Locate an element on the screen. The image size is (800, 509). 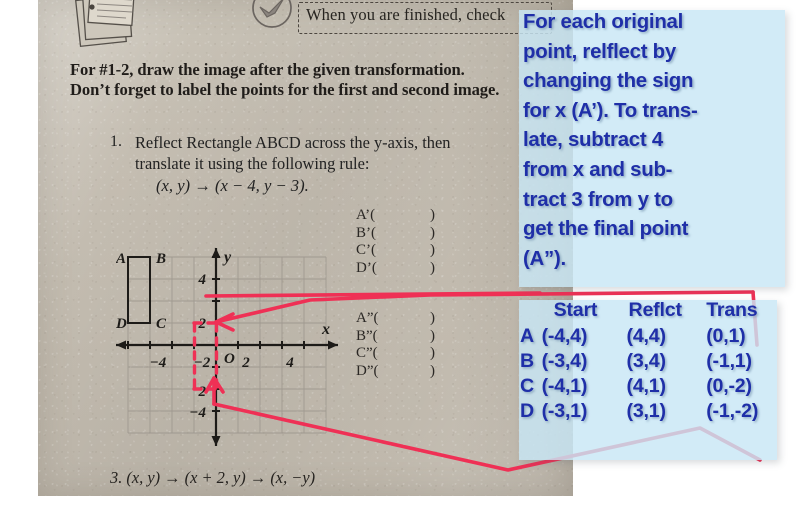
cell-start-a: (-4,4) is located at coordinates (564, 336).